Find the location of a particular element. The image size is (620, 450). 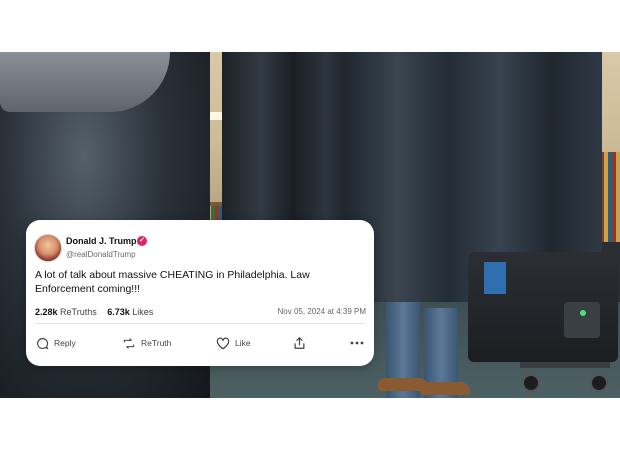

reply-icon is located at coordinates (43, 343).